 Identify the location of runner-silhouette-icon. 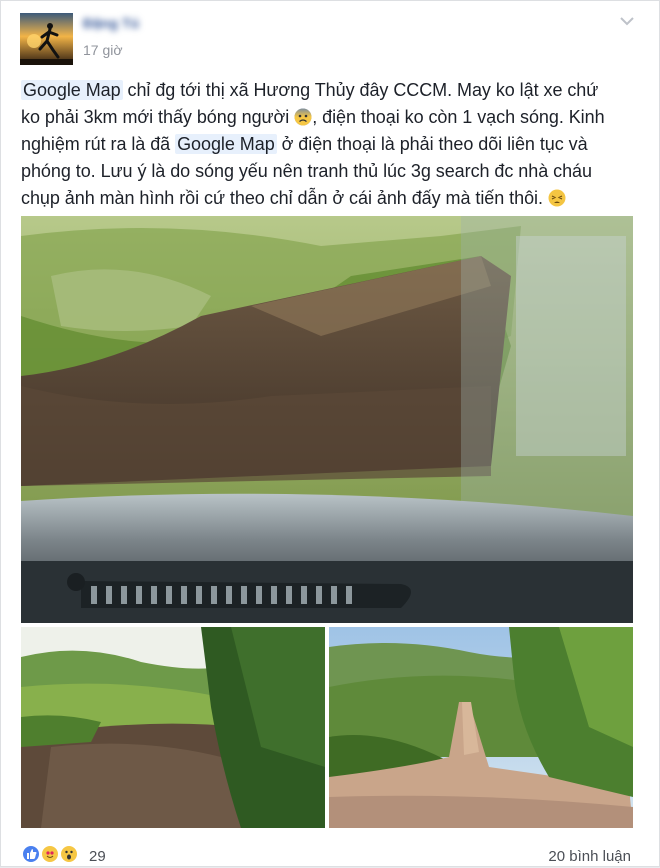
(46, 39).